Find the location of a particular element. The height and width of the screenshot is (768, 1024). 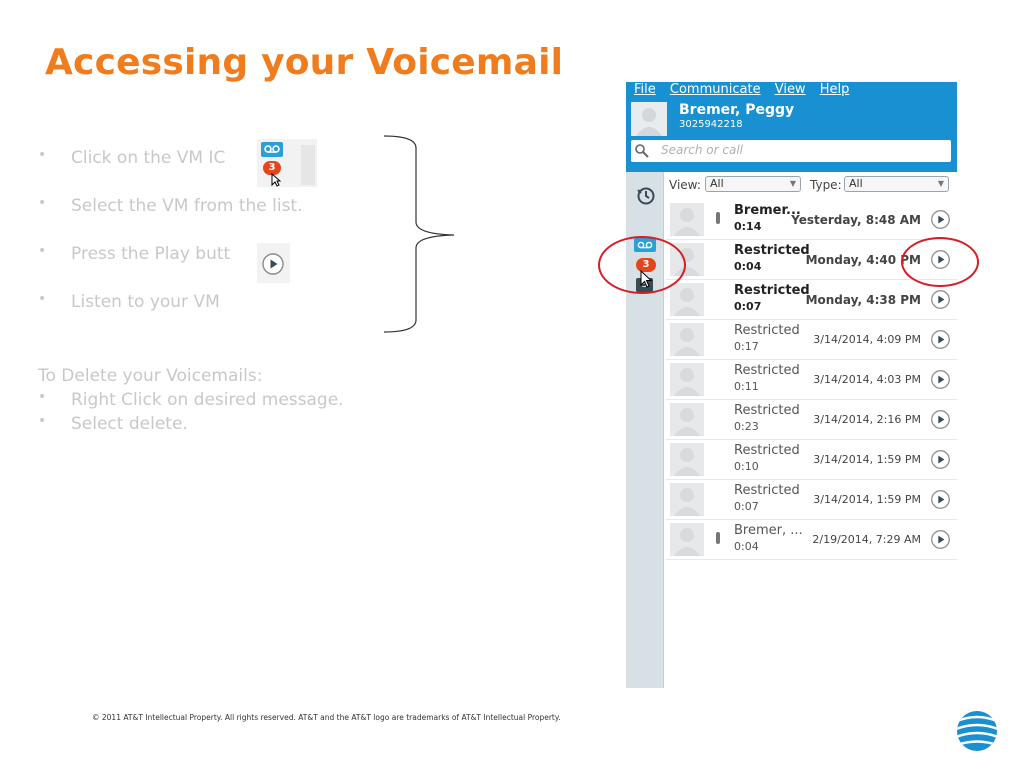

slide-title: Accessing your Voicemail is located at coordinates (304, 62).